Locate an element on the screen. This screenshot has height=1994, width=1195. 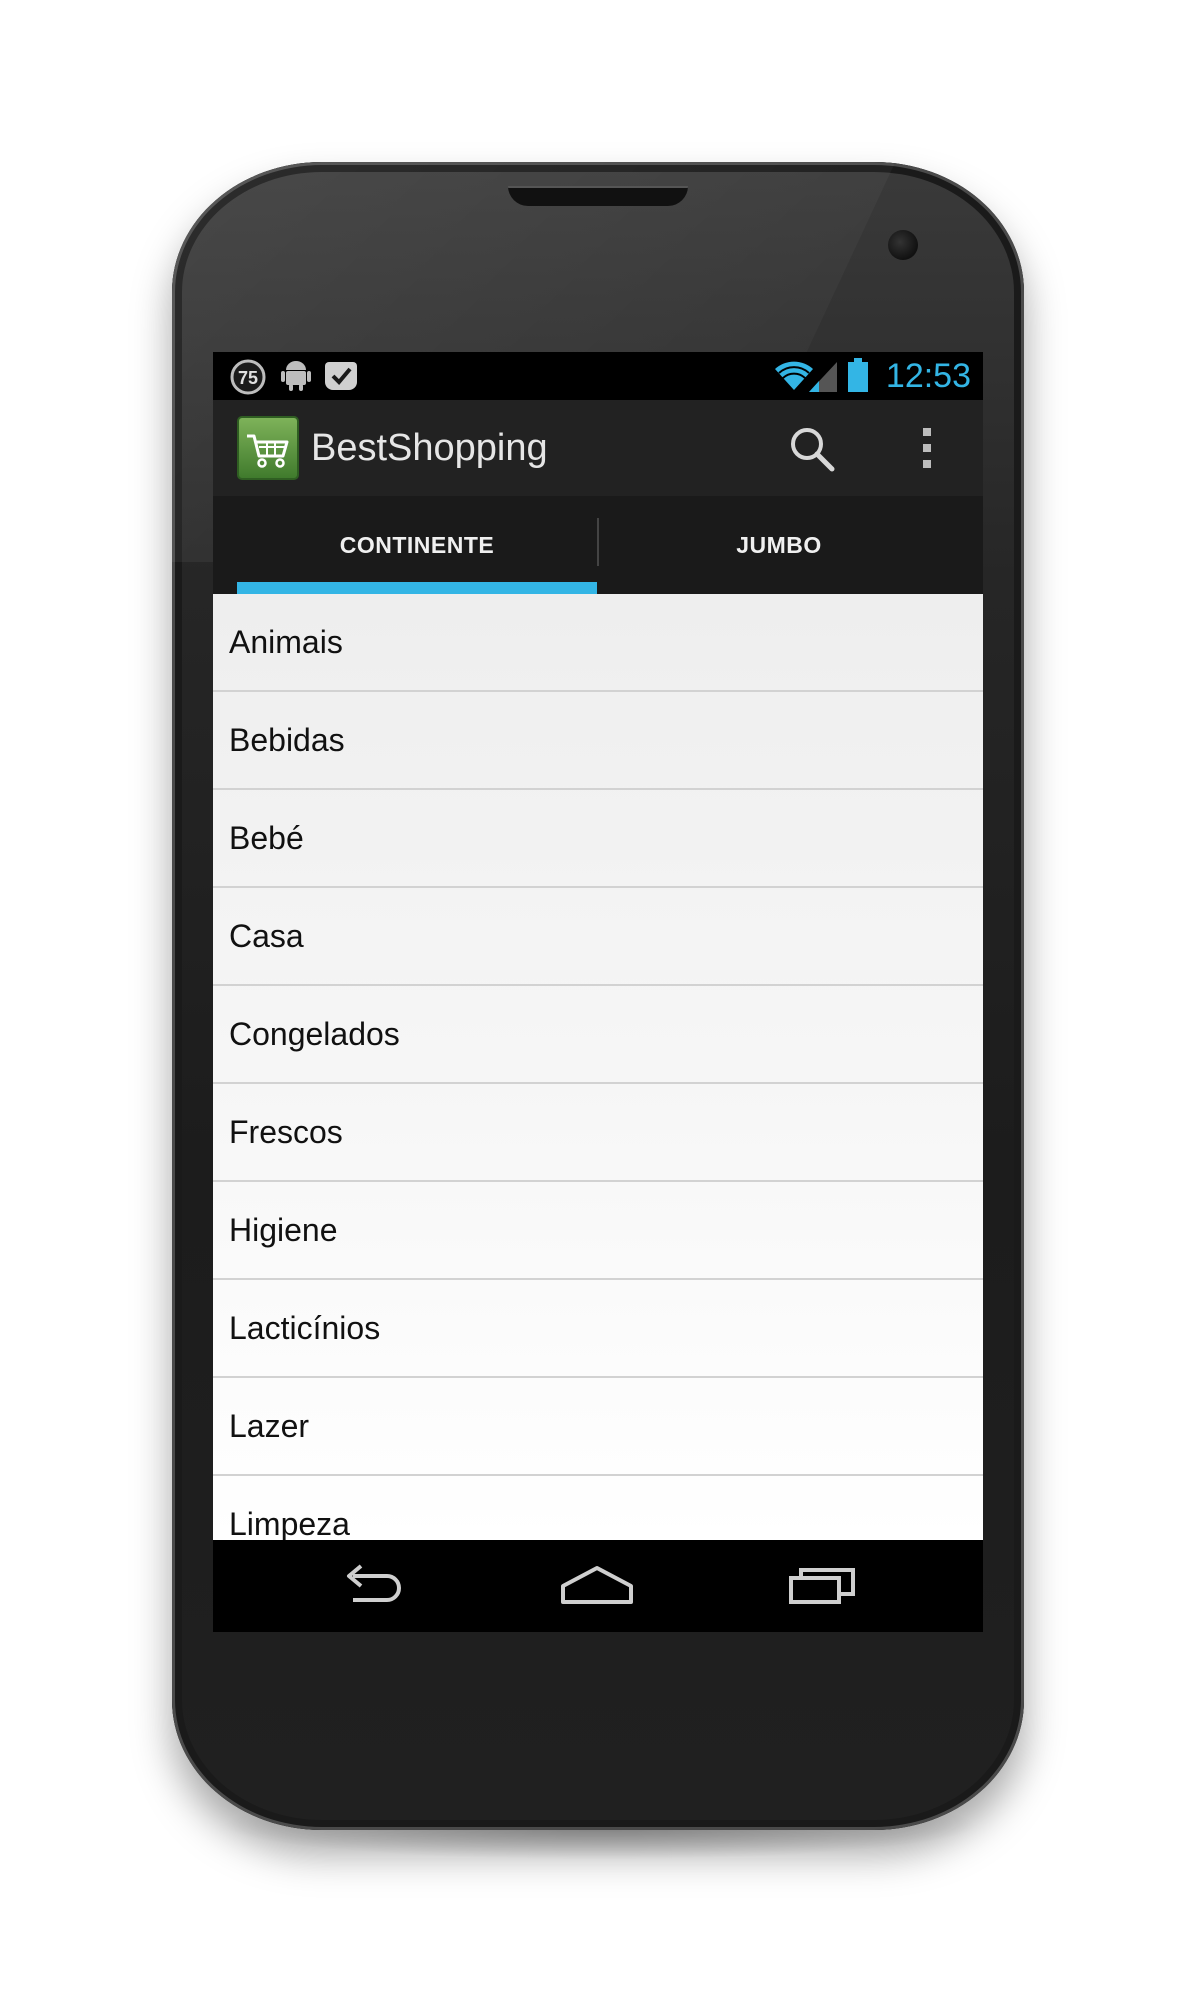
android-icon is located at coordinates (296, 377).